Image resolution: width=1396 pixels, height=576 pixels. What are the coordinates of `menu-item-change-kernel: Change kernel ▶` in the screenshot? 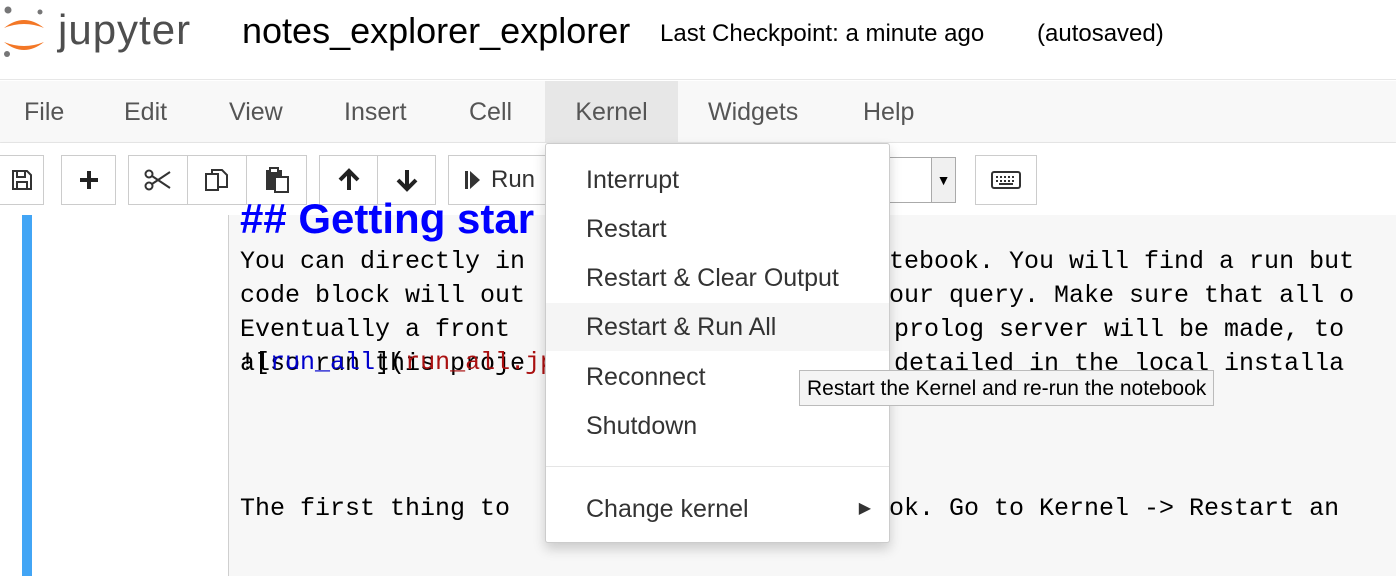 It's located at (717, 509).